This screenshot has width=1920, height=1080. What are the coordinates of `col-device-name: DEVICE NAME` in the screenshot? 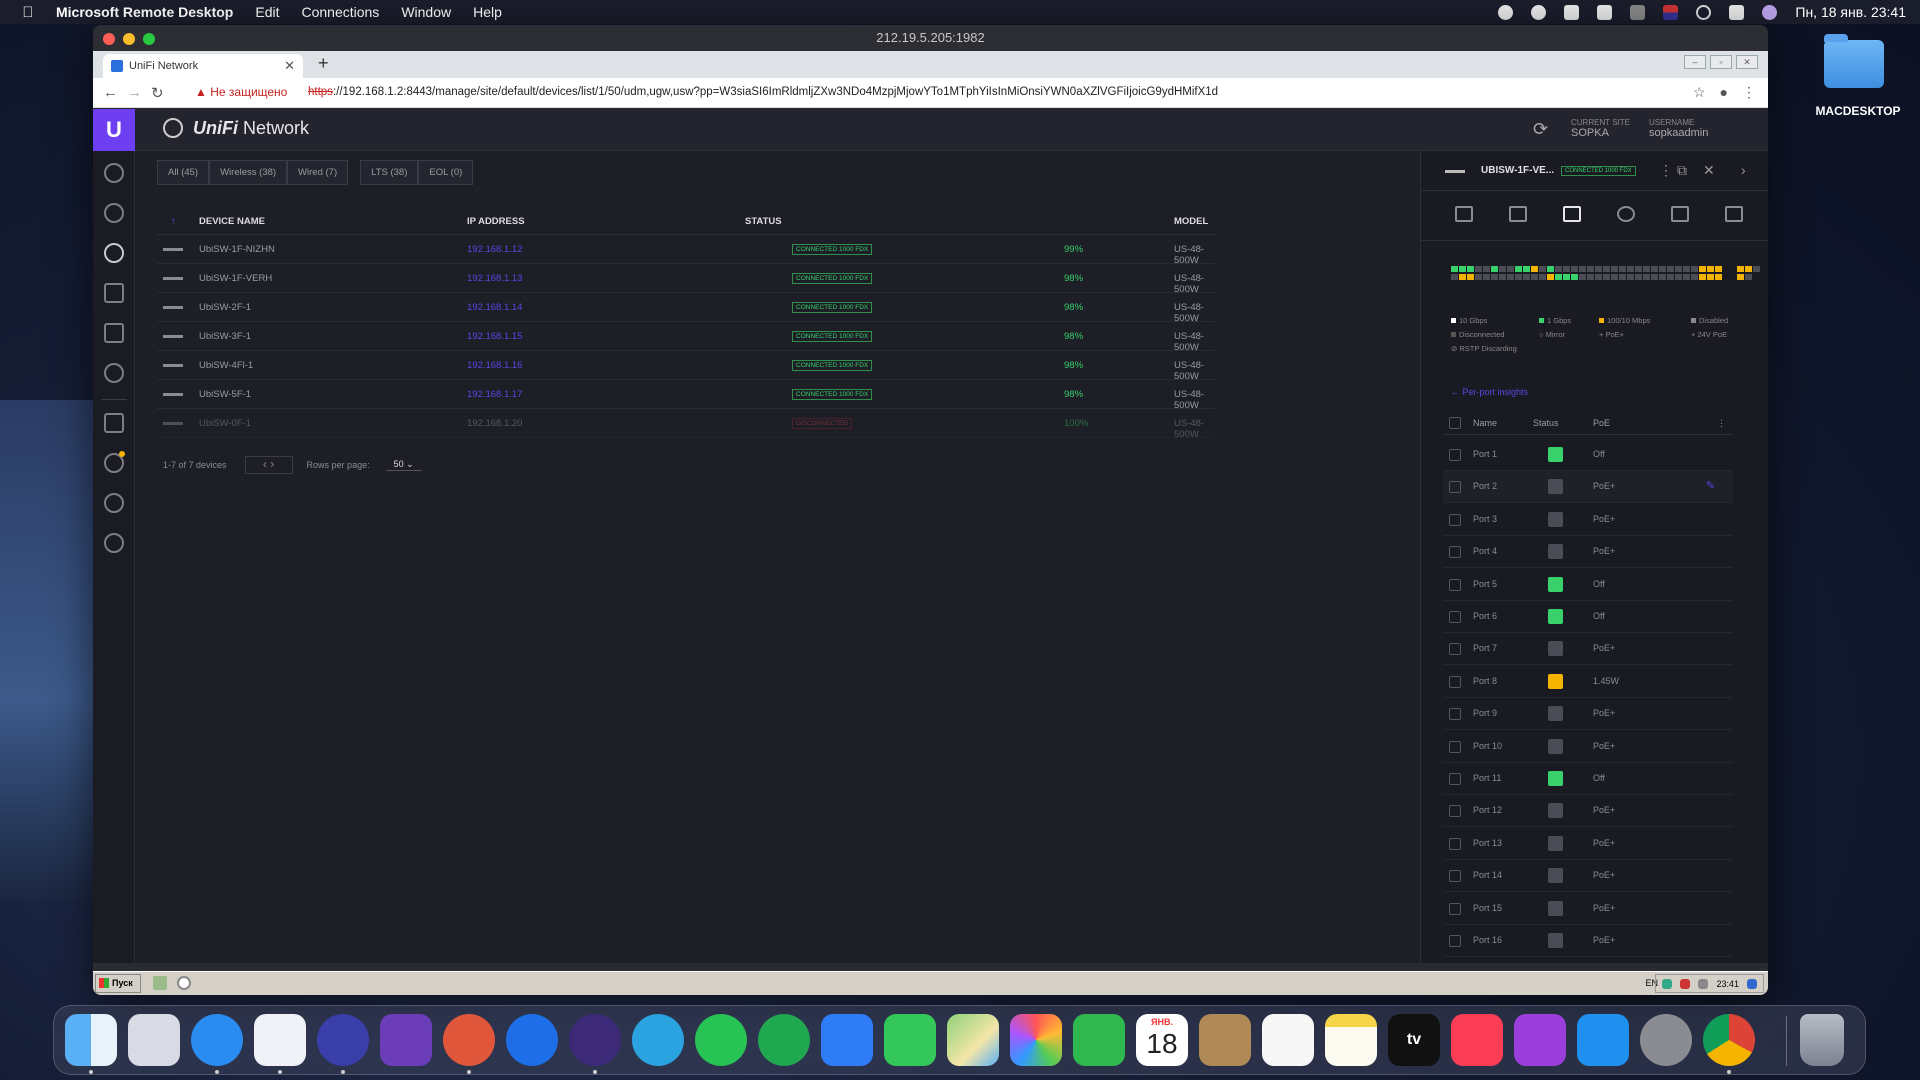 It's located at (232, 221).